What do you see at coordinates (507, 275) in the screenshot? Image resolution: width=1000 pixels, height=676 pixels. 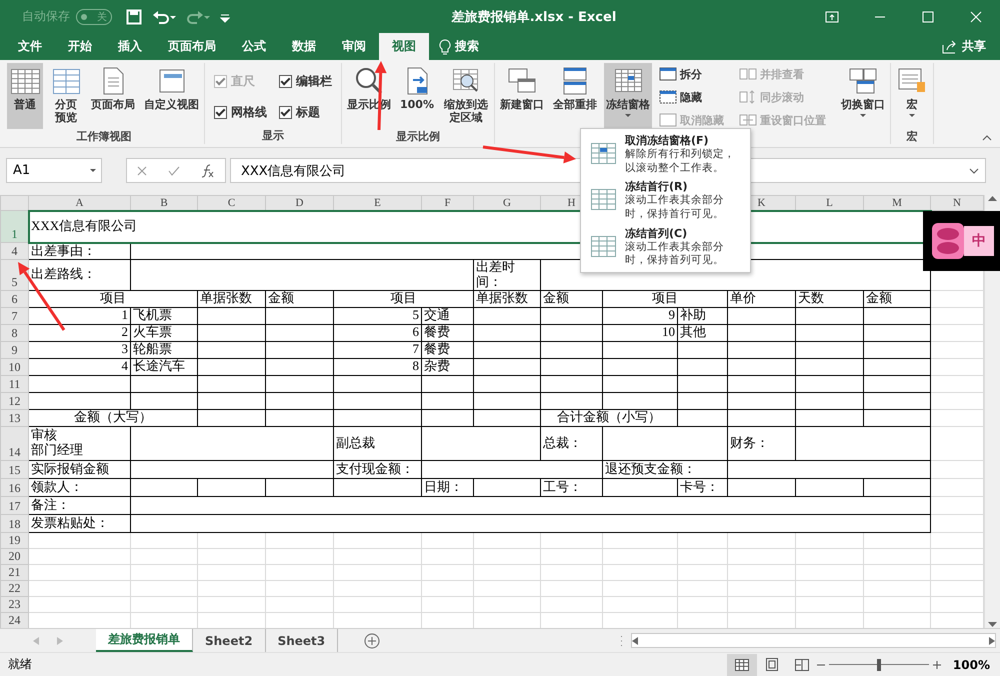 I see `table-cell: 出差时间：` at bounding box center [507, 275].